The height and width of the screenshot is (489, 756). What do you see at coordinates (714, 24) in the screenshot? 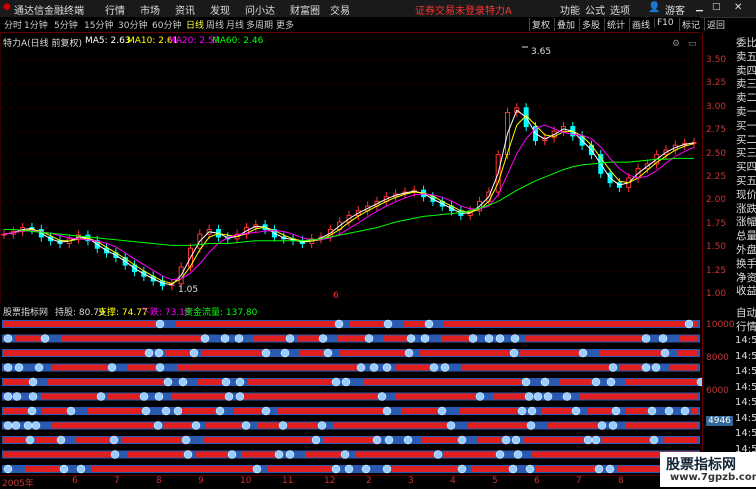
I see `back-button: 返回` at bounding box center [714, 24].